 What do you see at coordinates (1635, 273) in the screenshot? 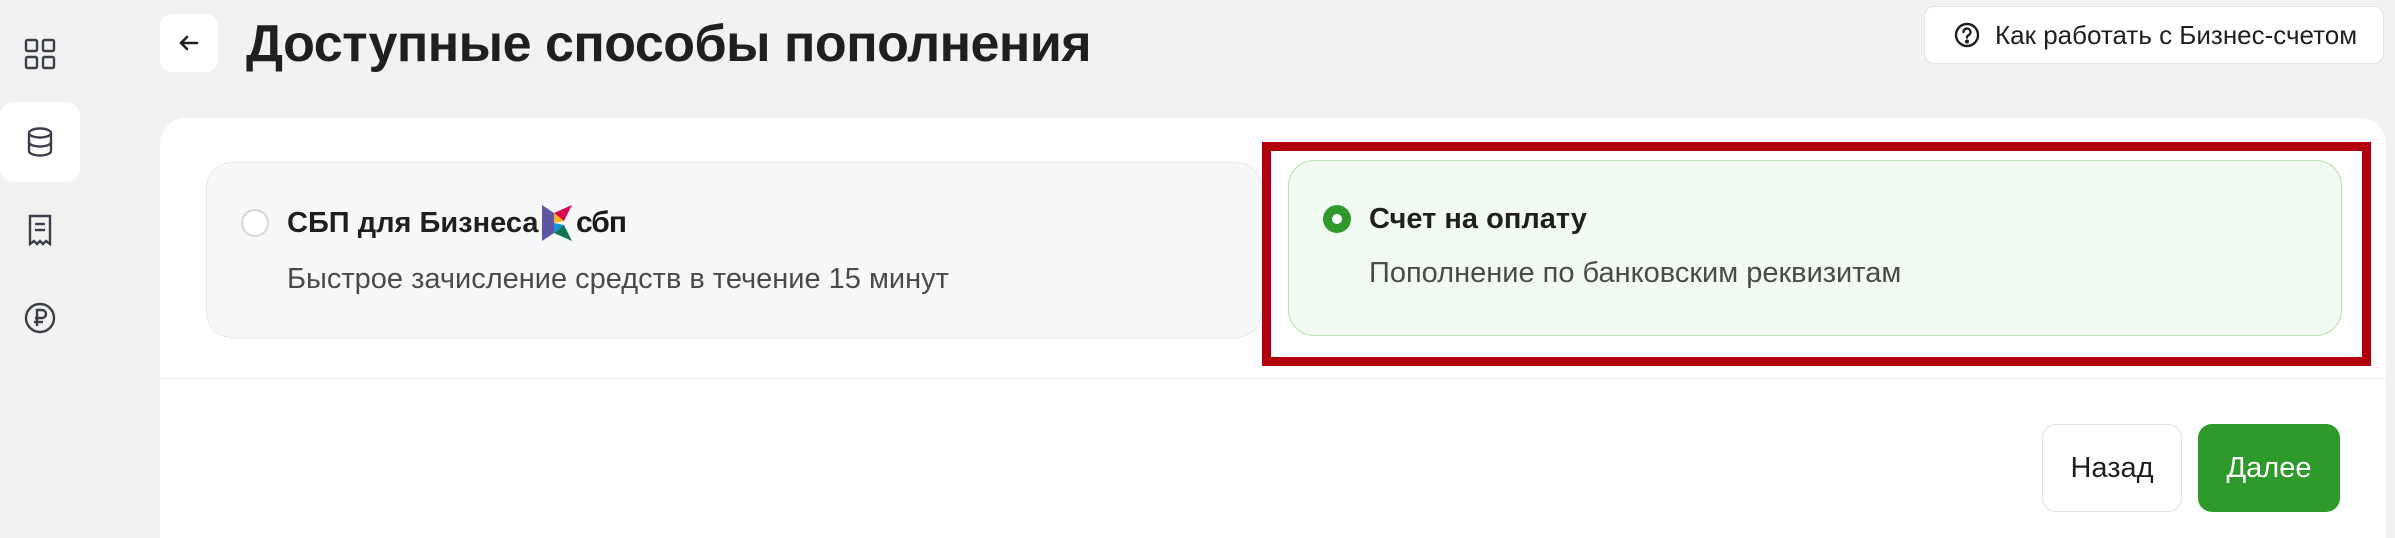
I see `option-invoice-description: Пополнение по банковским реквизитам` at bounding box center [1635, 273].